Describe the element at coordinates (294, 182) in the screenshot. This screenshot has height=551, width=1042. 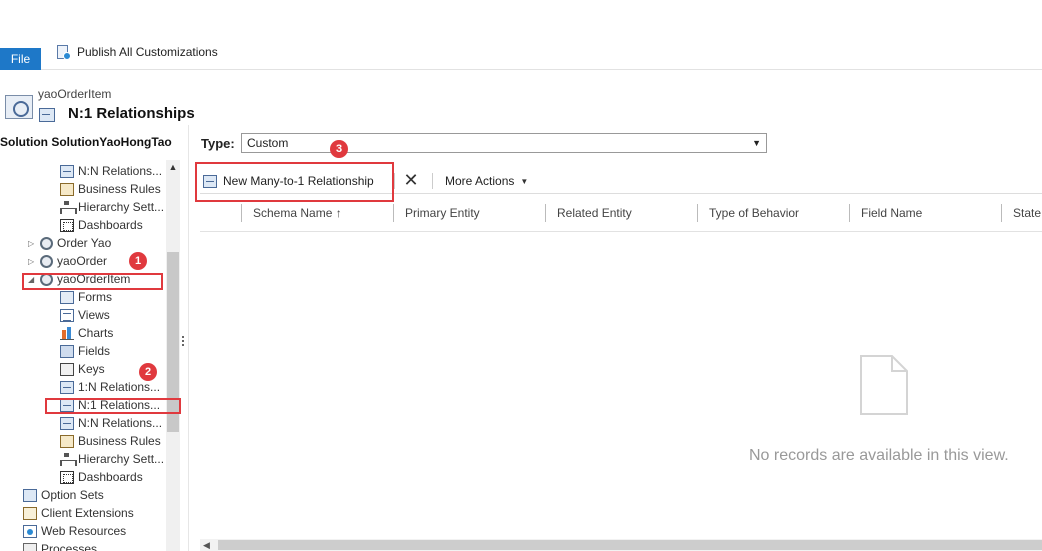
I see `highlight-box-new-relationship` at that location.